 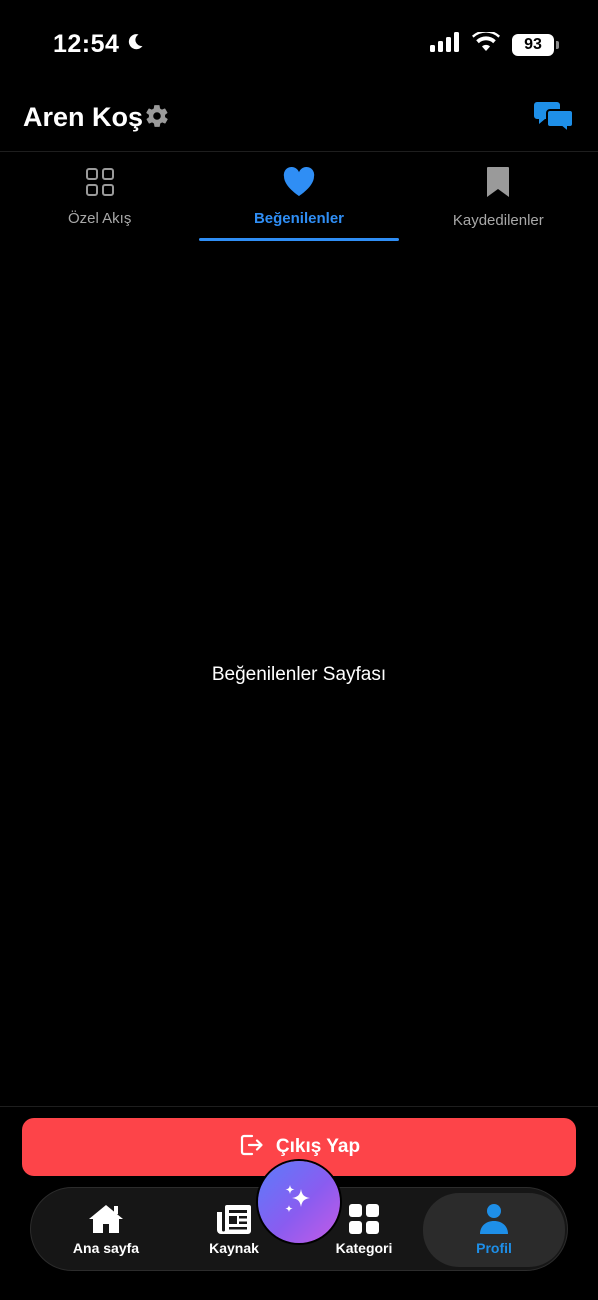 I want to click on profile-header: Aren Koş, so click(x=299, y=121).